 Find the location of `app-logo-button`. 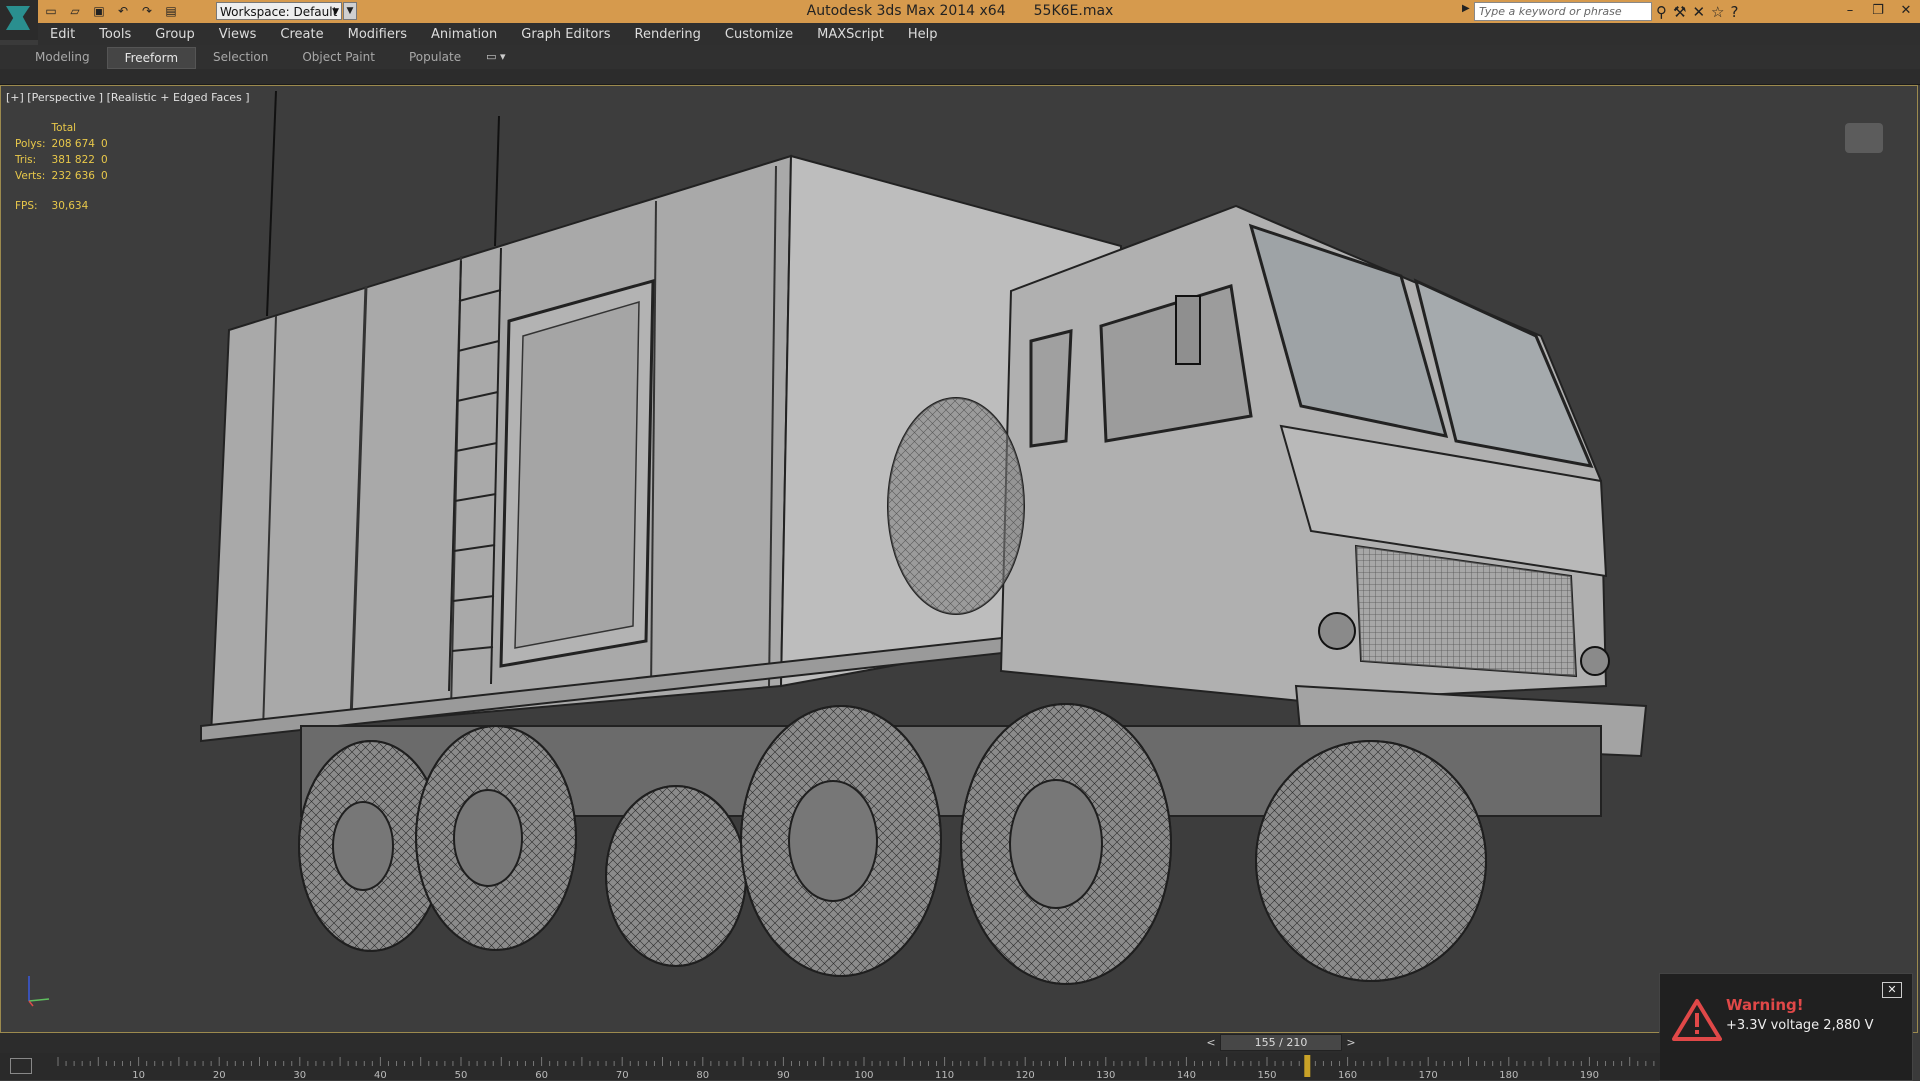

app-logo-button is located at coordinates (19, 20).